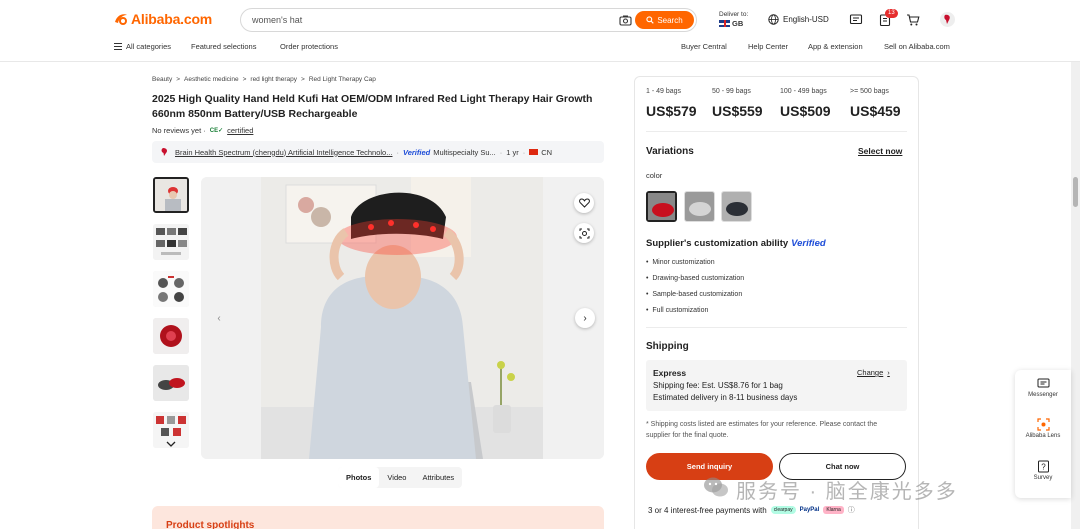 The height and width of the screenshot is (529, 1080). Describe the element at coordinates (534, 152) in the screenshot. I see `china-flag-icon` at that location.